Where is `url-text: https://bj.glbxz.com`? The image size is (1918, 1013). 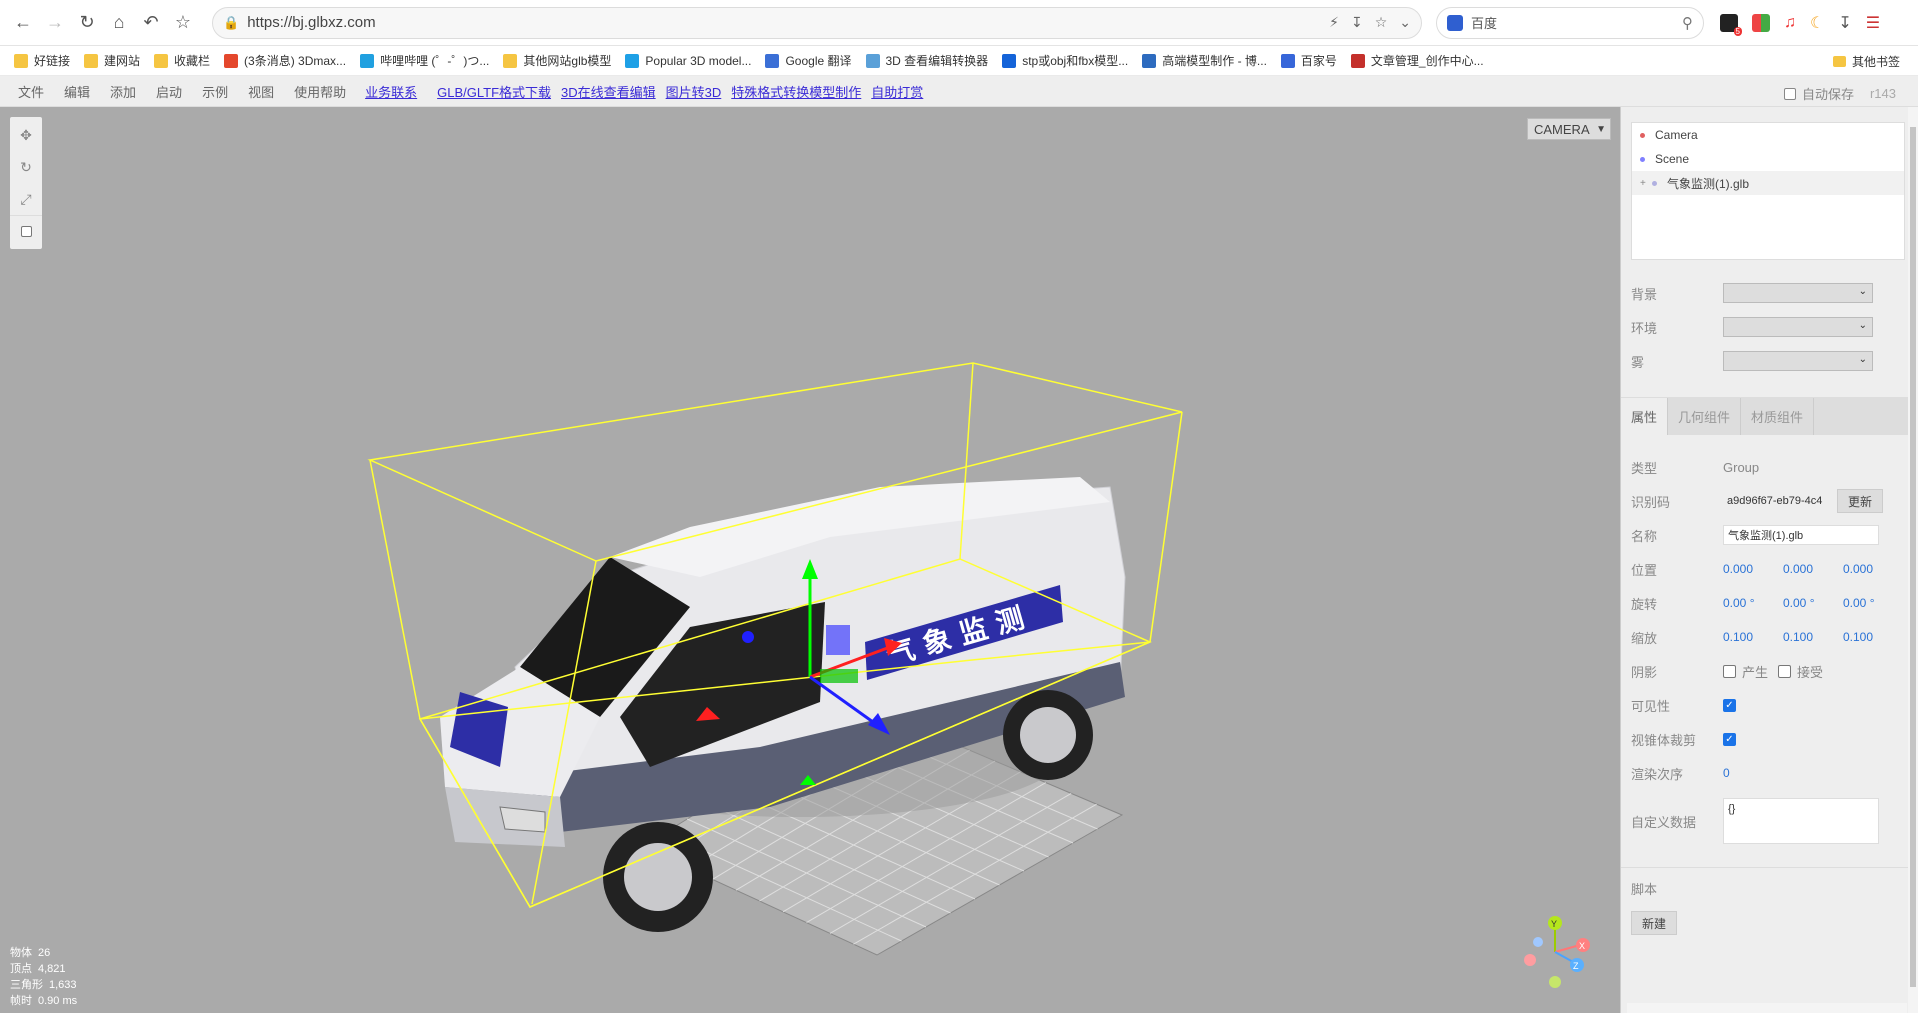
url-text: https://bj.glbxz.com is located at coordinates (788, 22).